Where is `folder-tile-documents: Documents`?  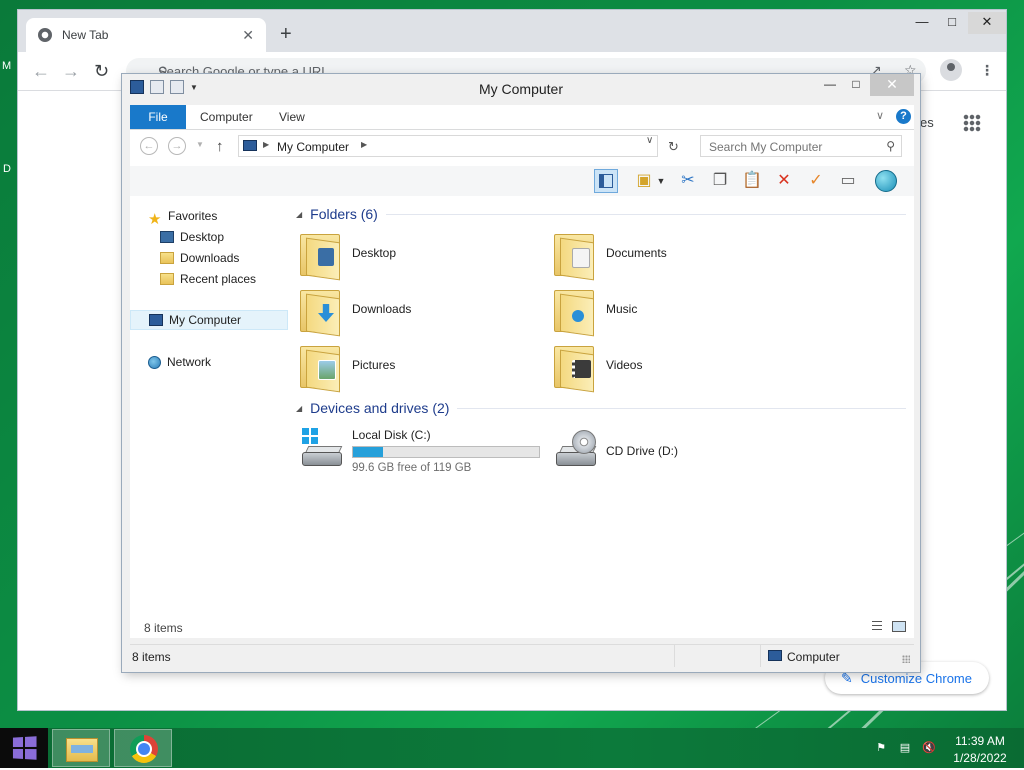
folder-tile-documents: Documents is located at coordinates (679, 256).